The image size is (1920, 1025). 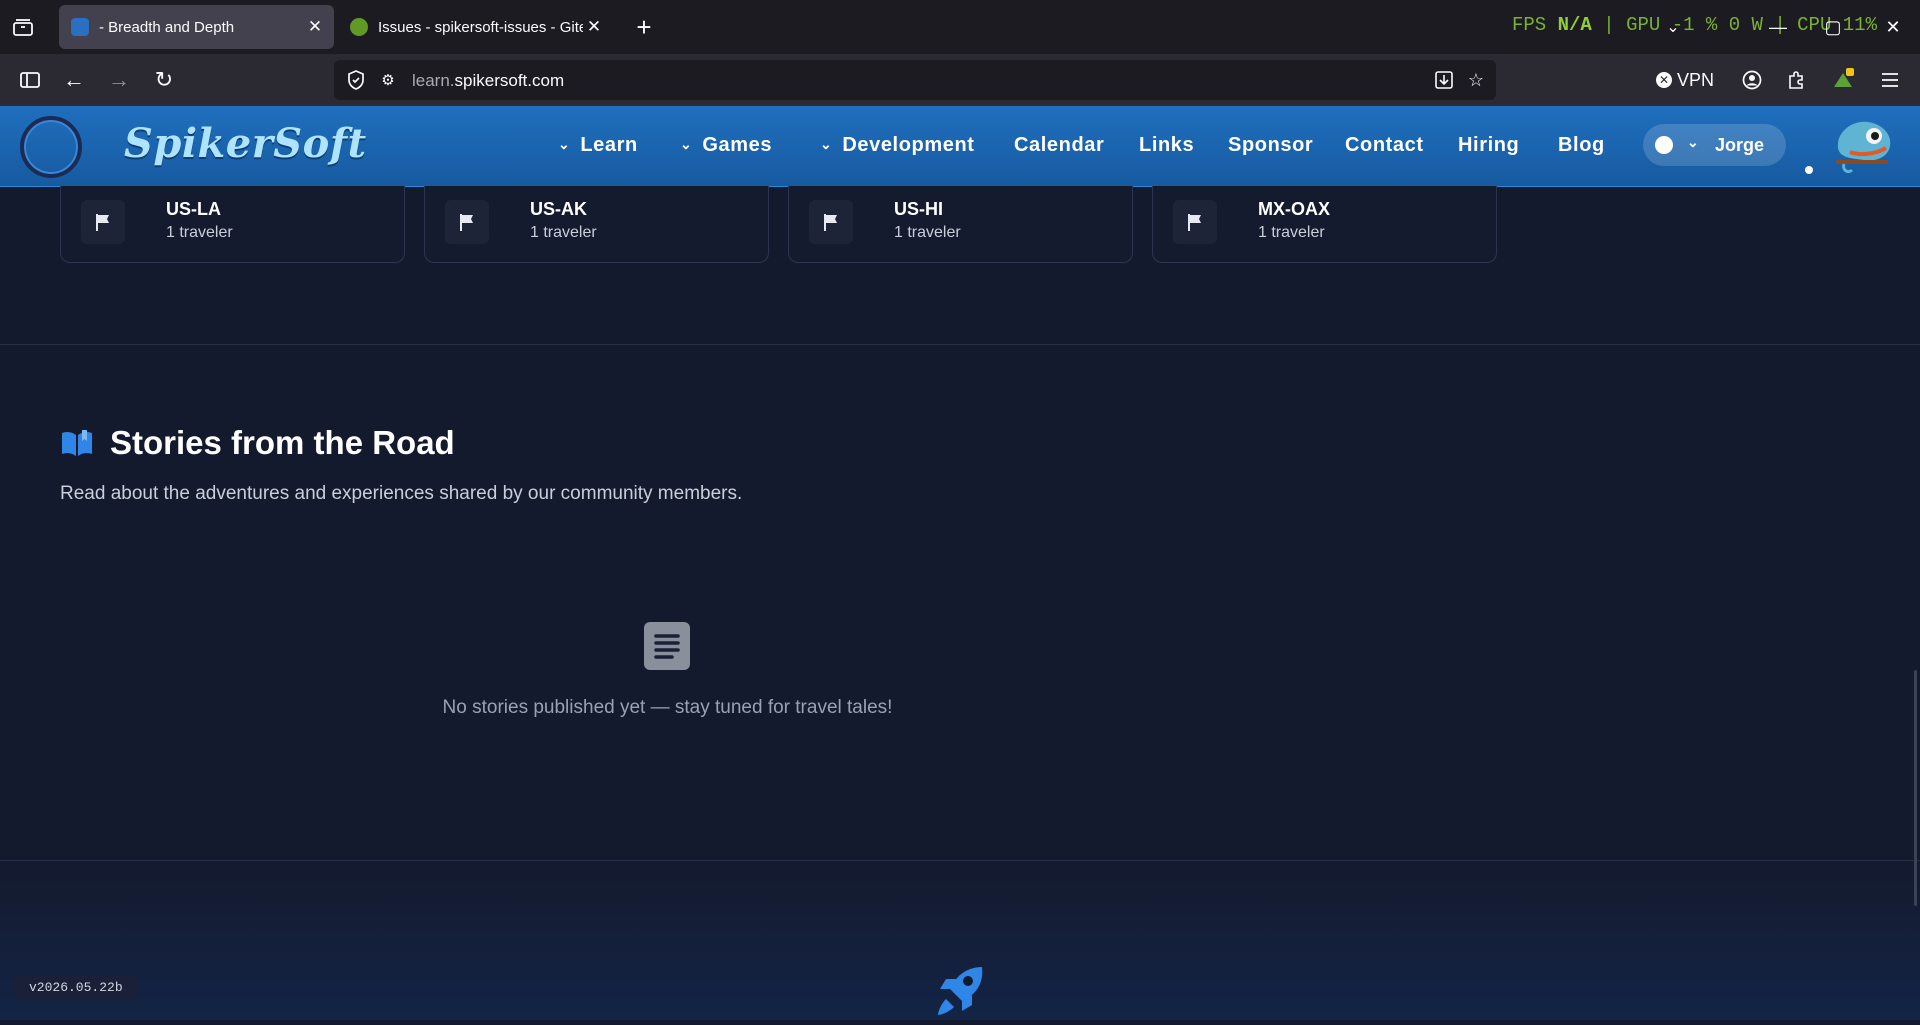 What do you see at coordinates (1270, 145) in the screenshot?
I see `nav-sponsor: Sponsor` at bounding box center [1270, 145].